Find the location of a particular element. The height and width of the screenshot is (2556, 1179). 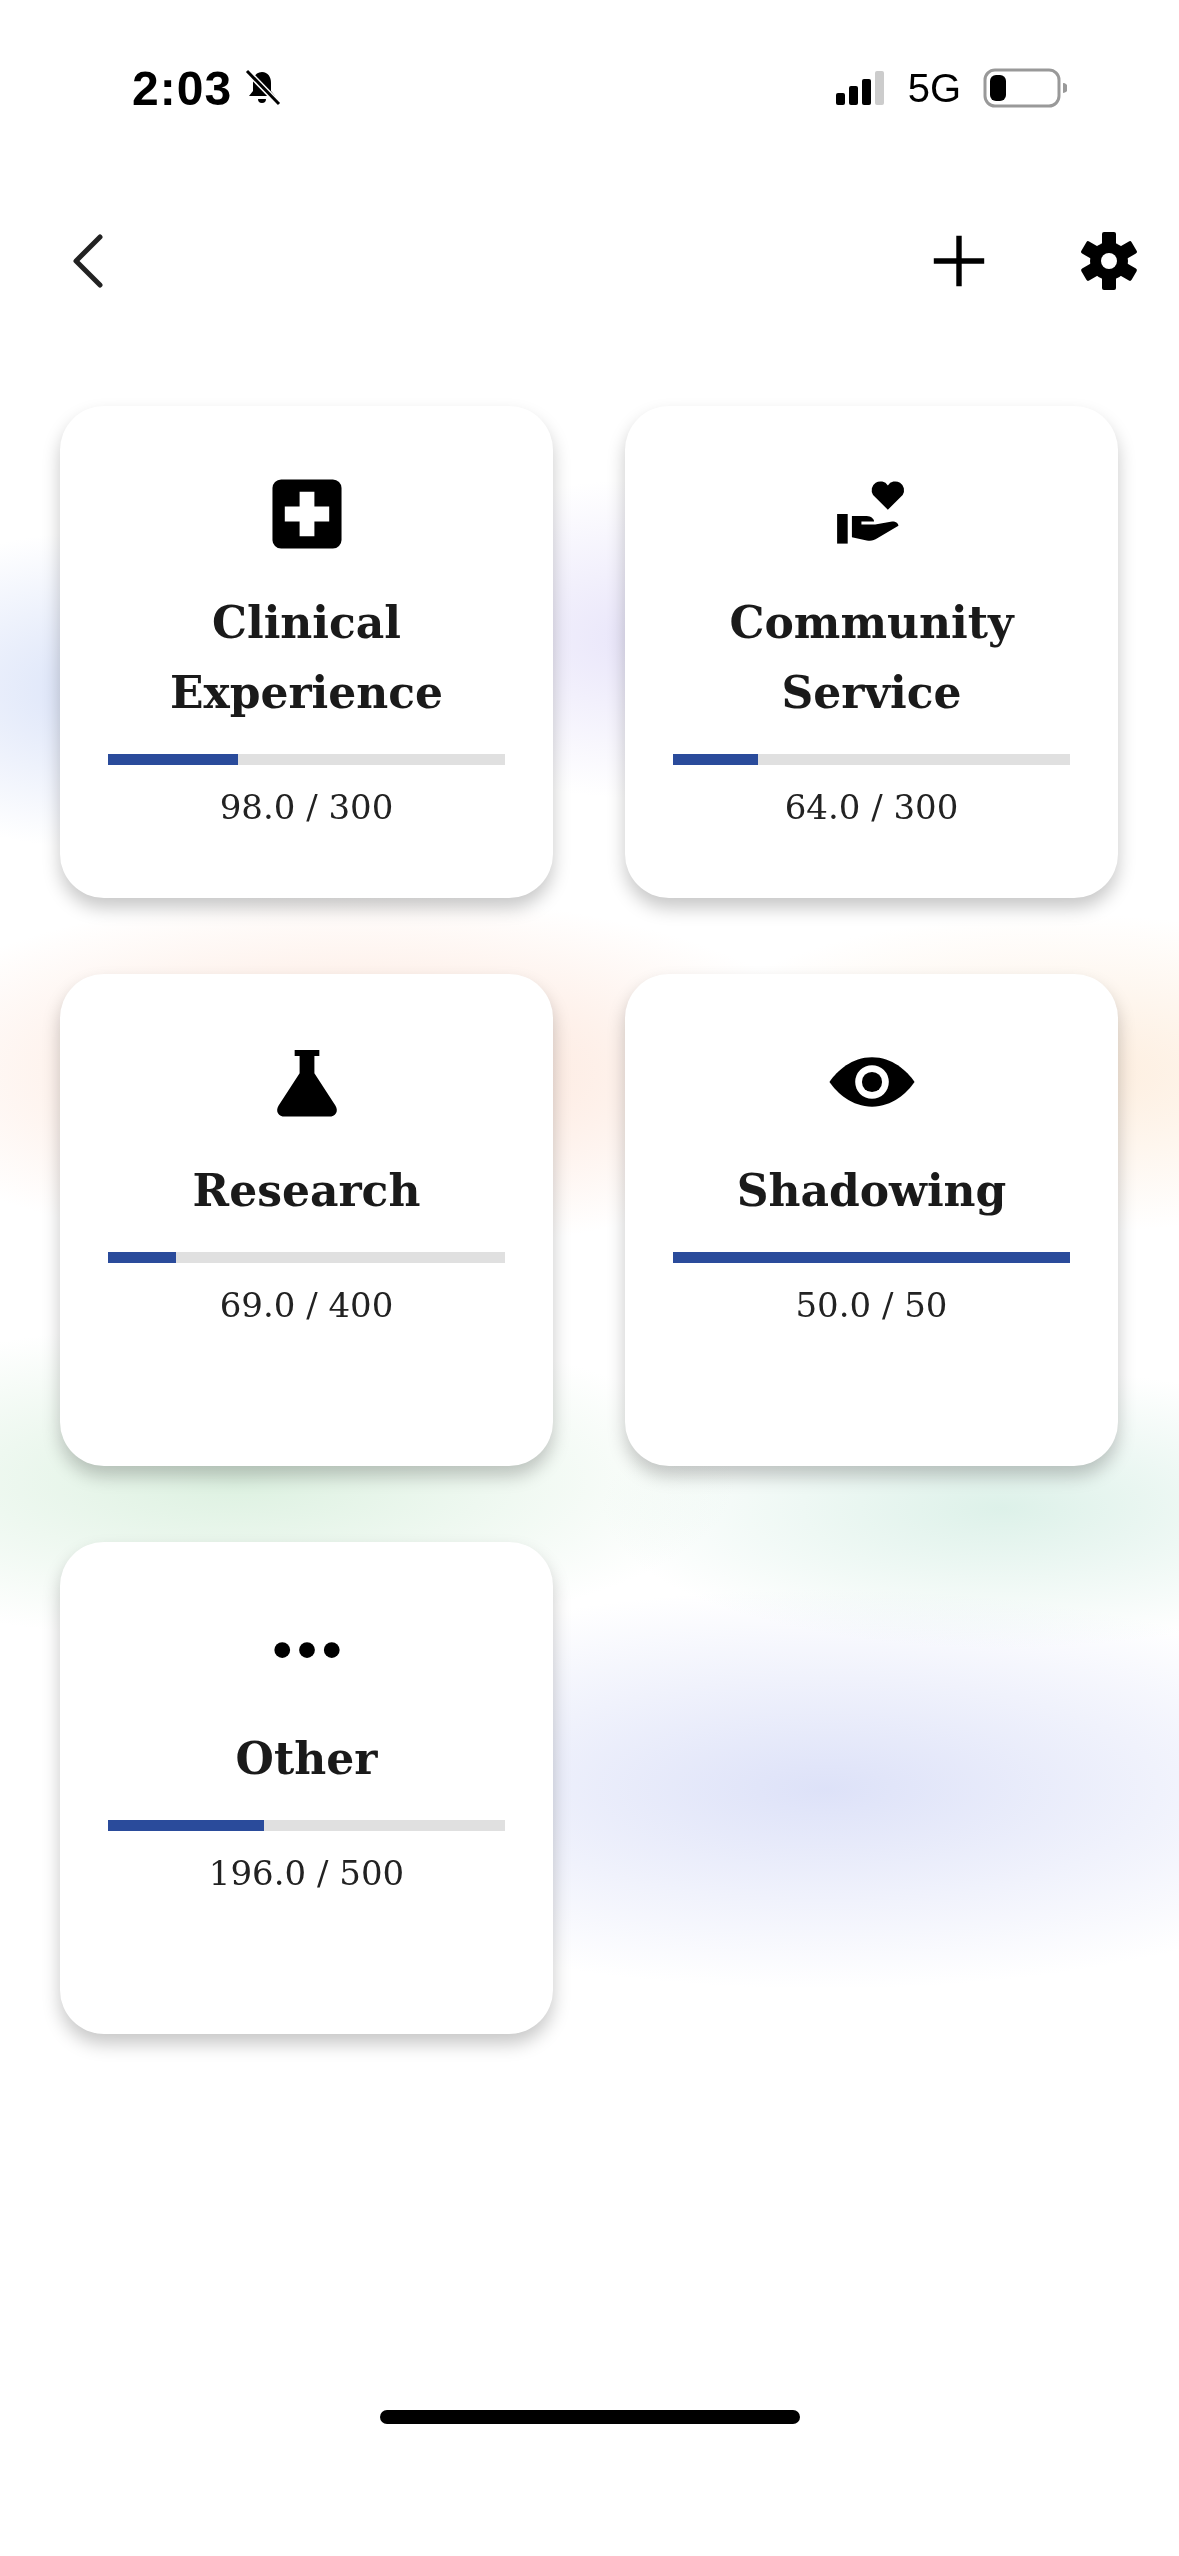

category-card: Research 69.0 / 400 is located at coordinates (306, 1220).